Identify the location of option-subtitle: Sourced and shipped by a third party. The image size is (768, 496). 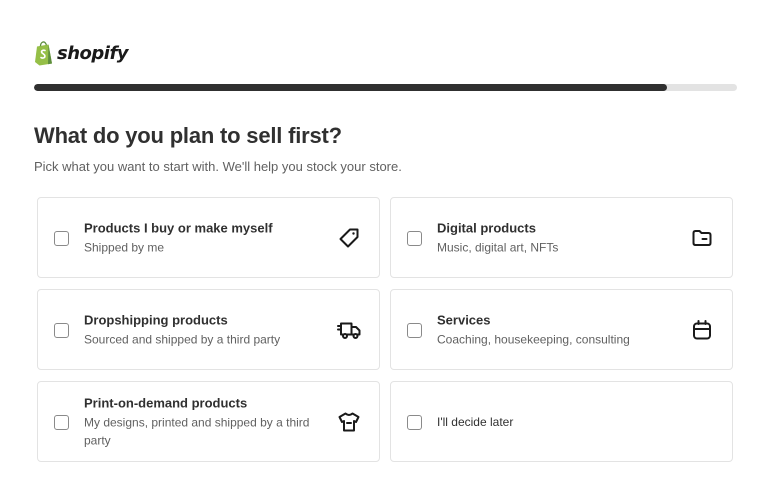
(182, 339).